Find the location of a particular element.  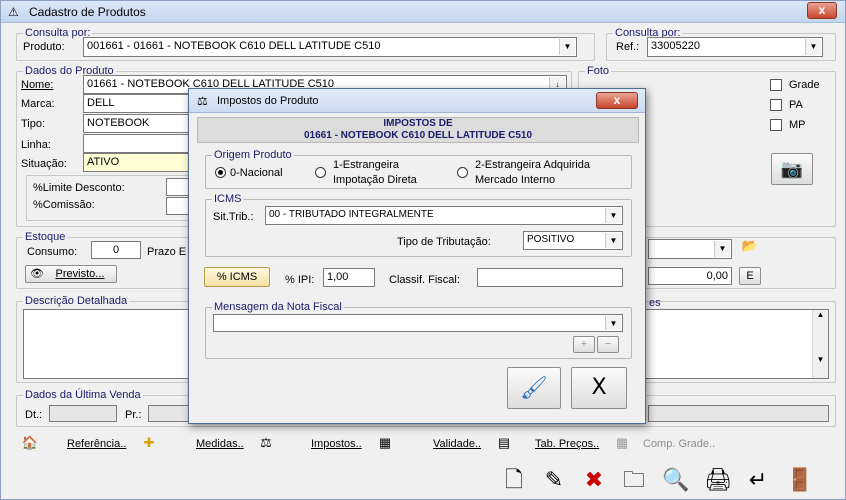

camera-icon: 📷 is located at coordinates (792, 169).